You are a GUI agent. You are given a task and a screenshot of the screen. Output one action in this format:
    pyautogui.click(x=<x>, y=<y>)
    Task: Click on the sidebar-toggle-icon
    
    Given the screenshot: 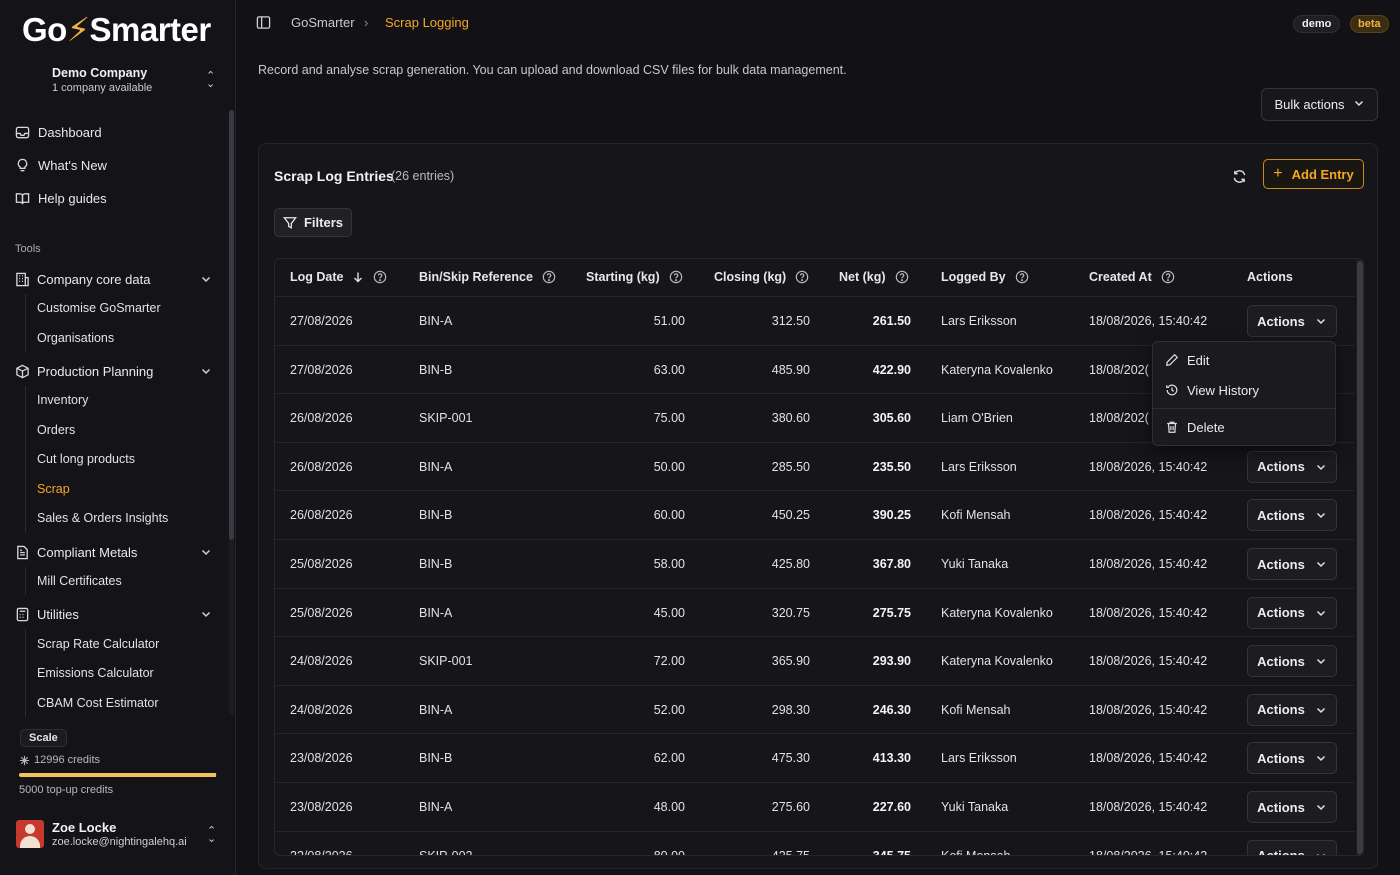 What is the action you would take?
    pyautogui.click(x=263, y=24)
    